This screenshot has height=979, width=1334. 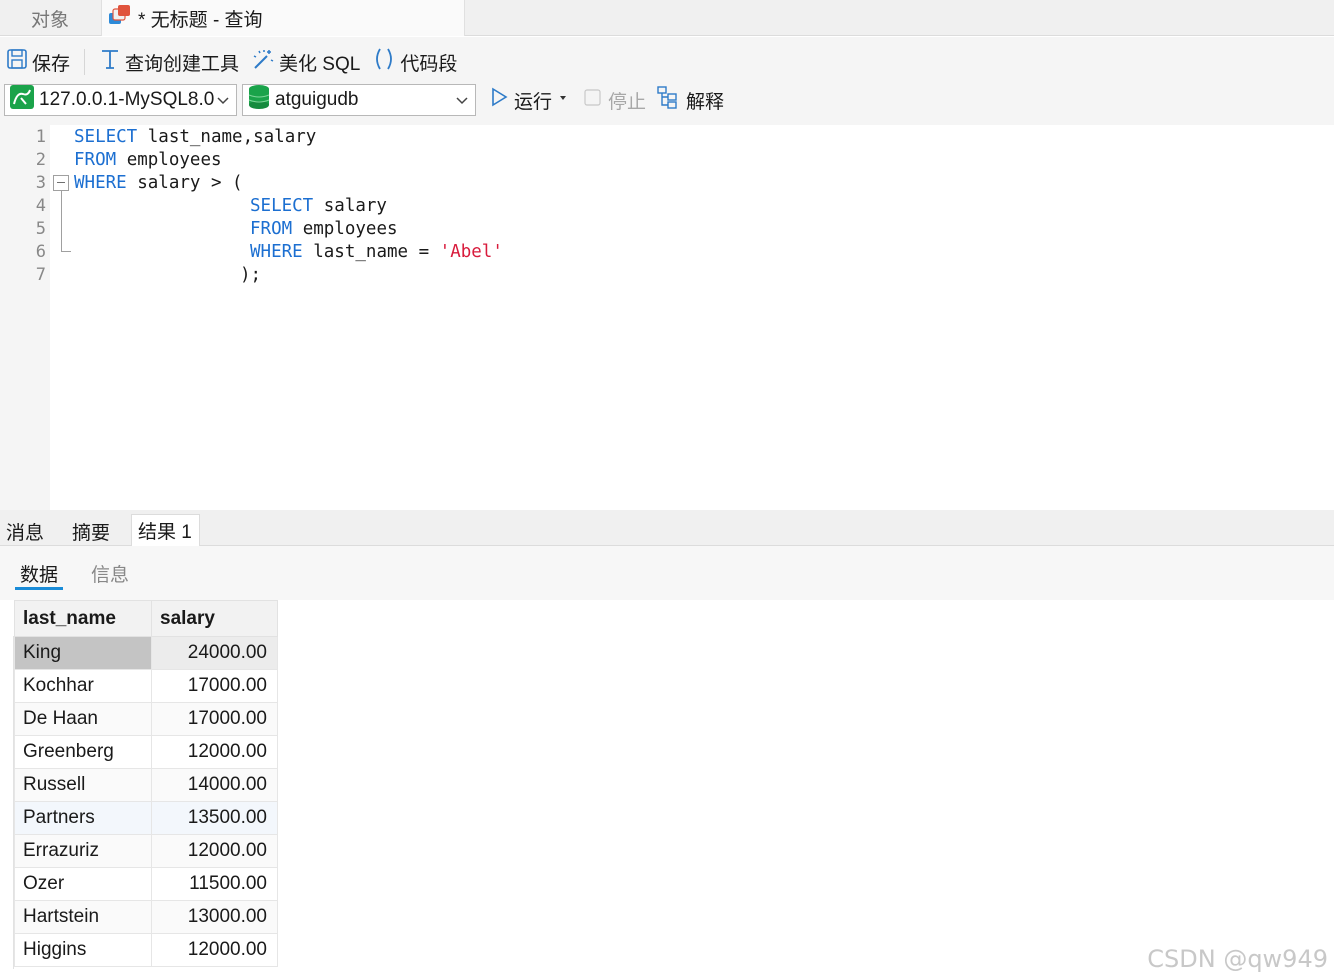 What do you see at coordinates (529, 100) in the screenshot?
I see `run-button: 运行` at bounding box center [529, 100].